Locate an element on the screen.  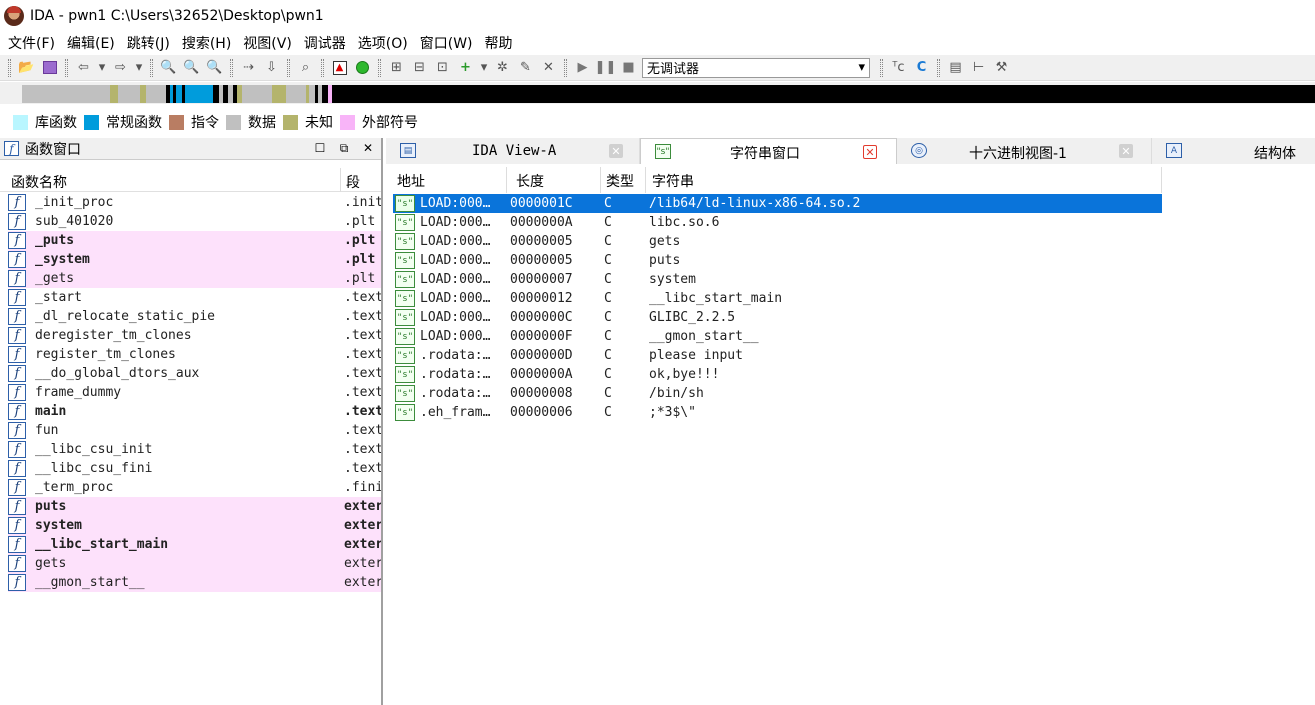
string-row: "s" .rodata:… 0000000A Cok,bye!!! is located at coordinates (777, 374).